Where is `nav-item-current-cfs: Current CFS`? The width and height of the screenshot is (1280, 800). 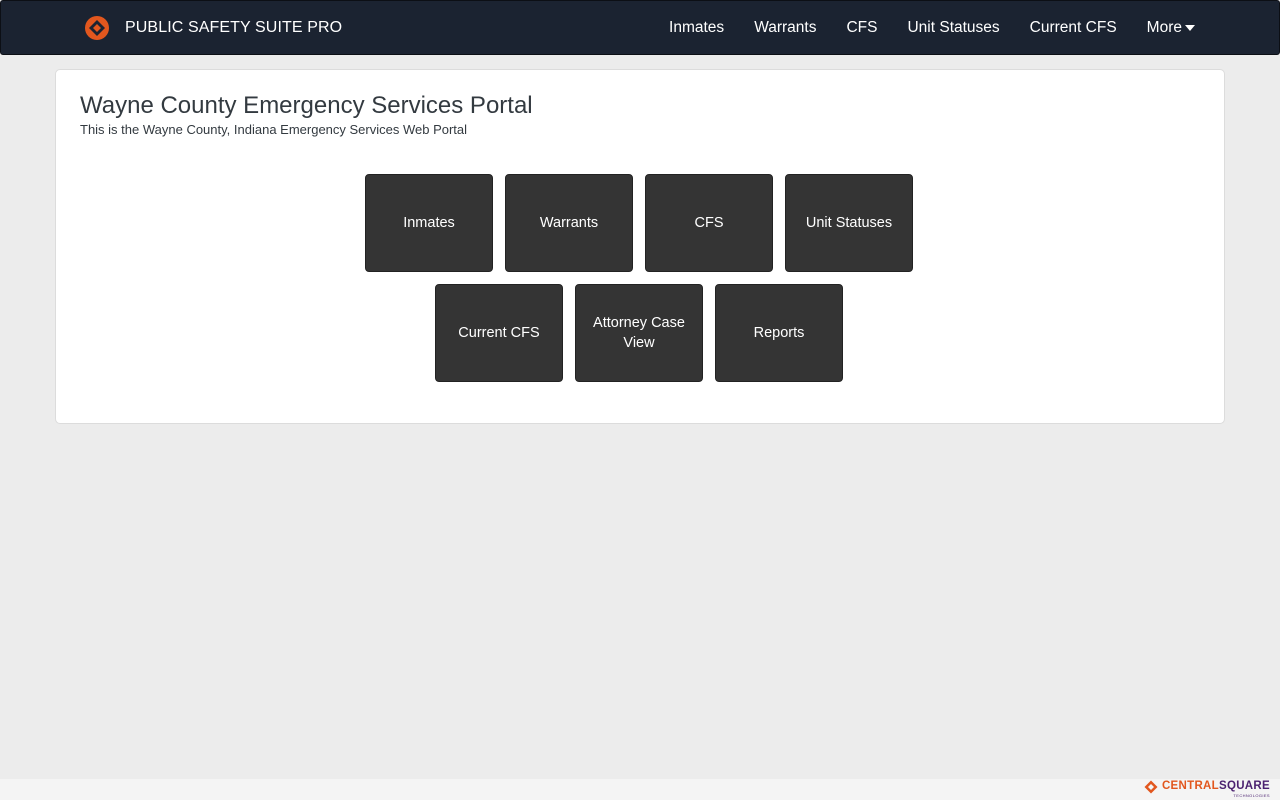 nav-item-current-cfs: Current CFS is located at coordinates (1073, 28).